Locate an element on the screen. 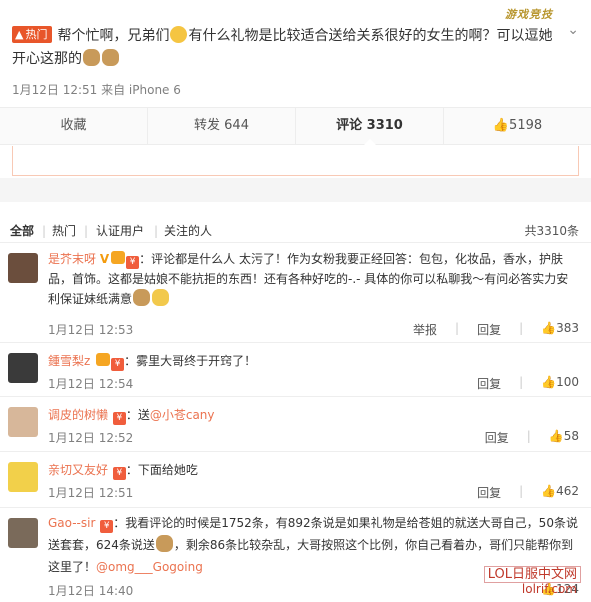  comment-username: 是芥末呀 is located at coordinates (72, 259).